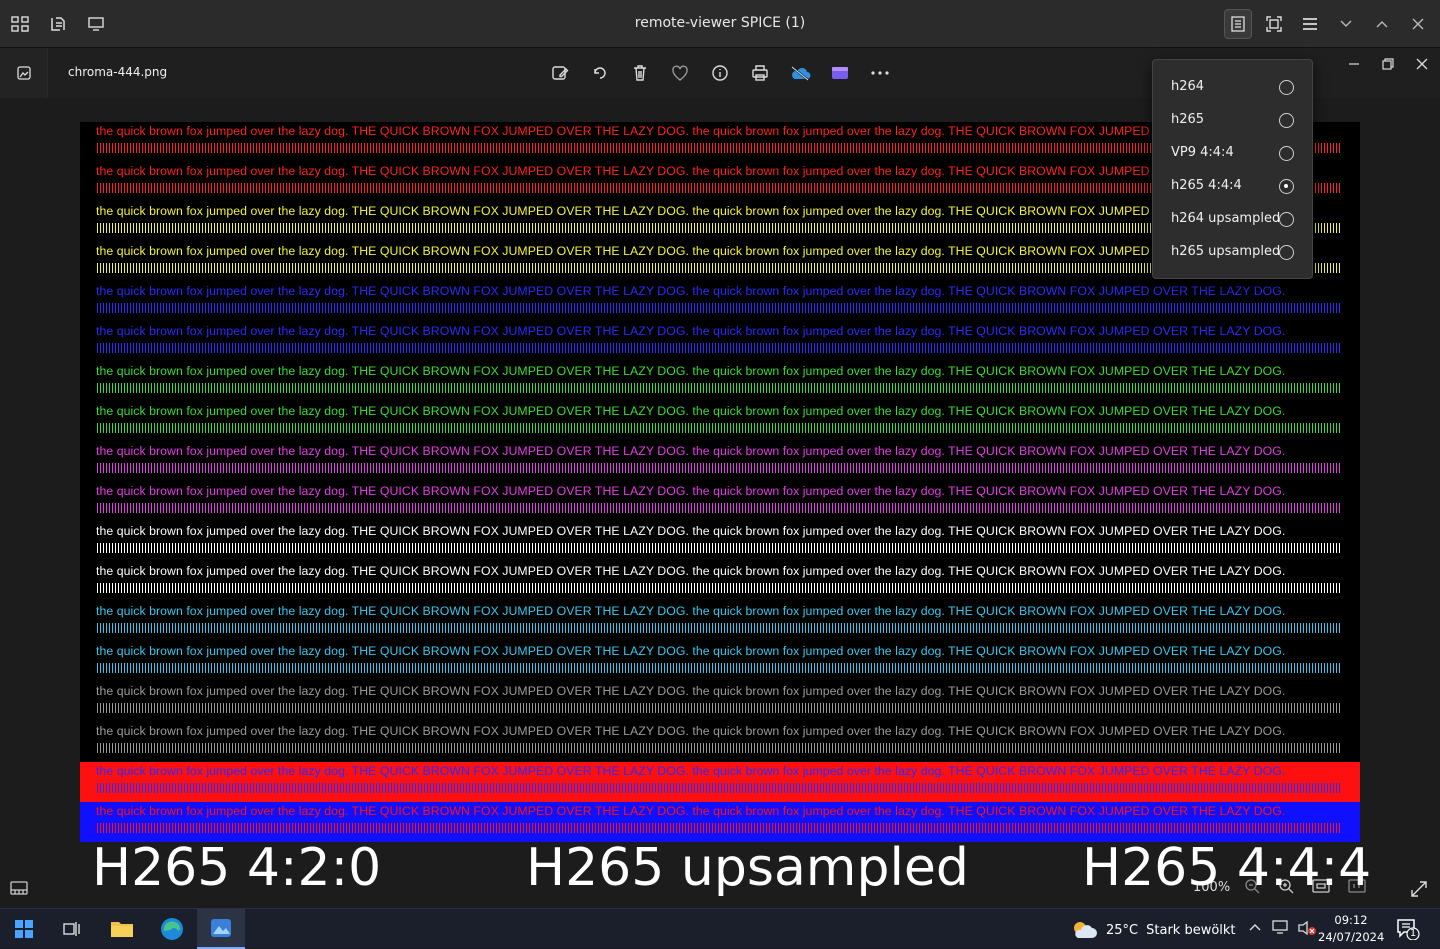 This screenshot has width=1440, height=949. I want to click on codec-option: h264 upsampled, so click(1232, 218).